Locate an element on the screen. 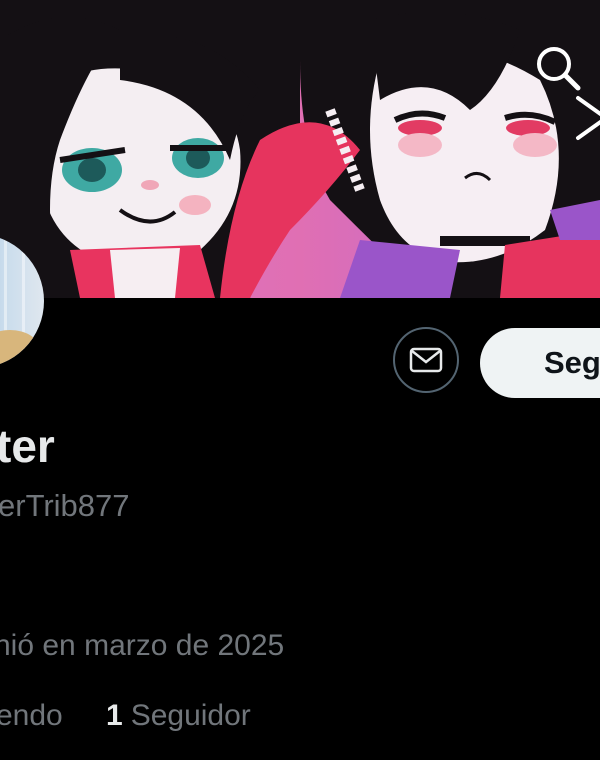  message-button is located at coordinates (426, 360).